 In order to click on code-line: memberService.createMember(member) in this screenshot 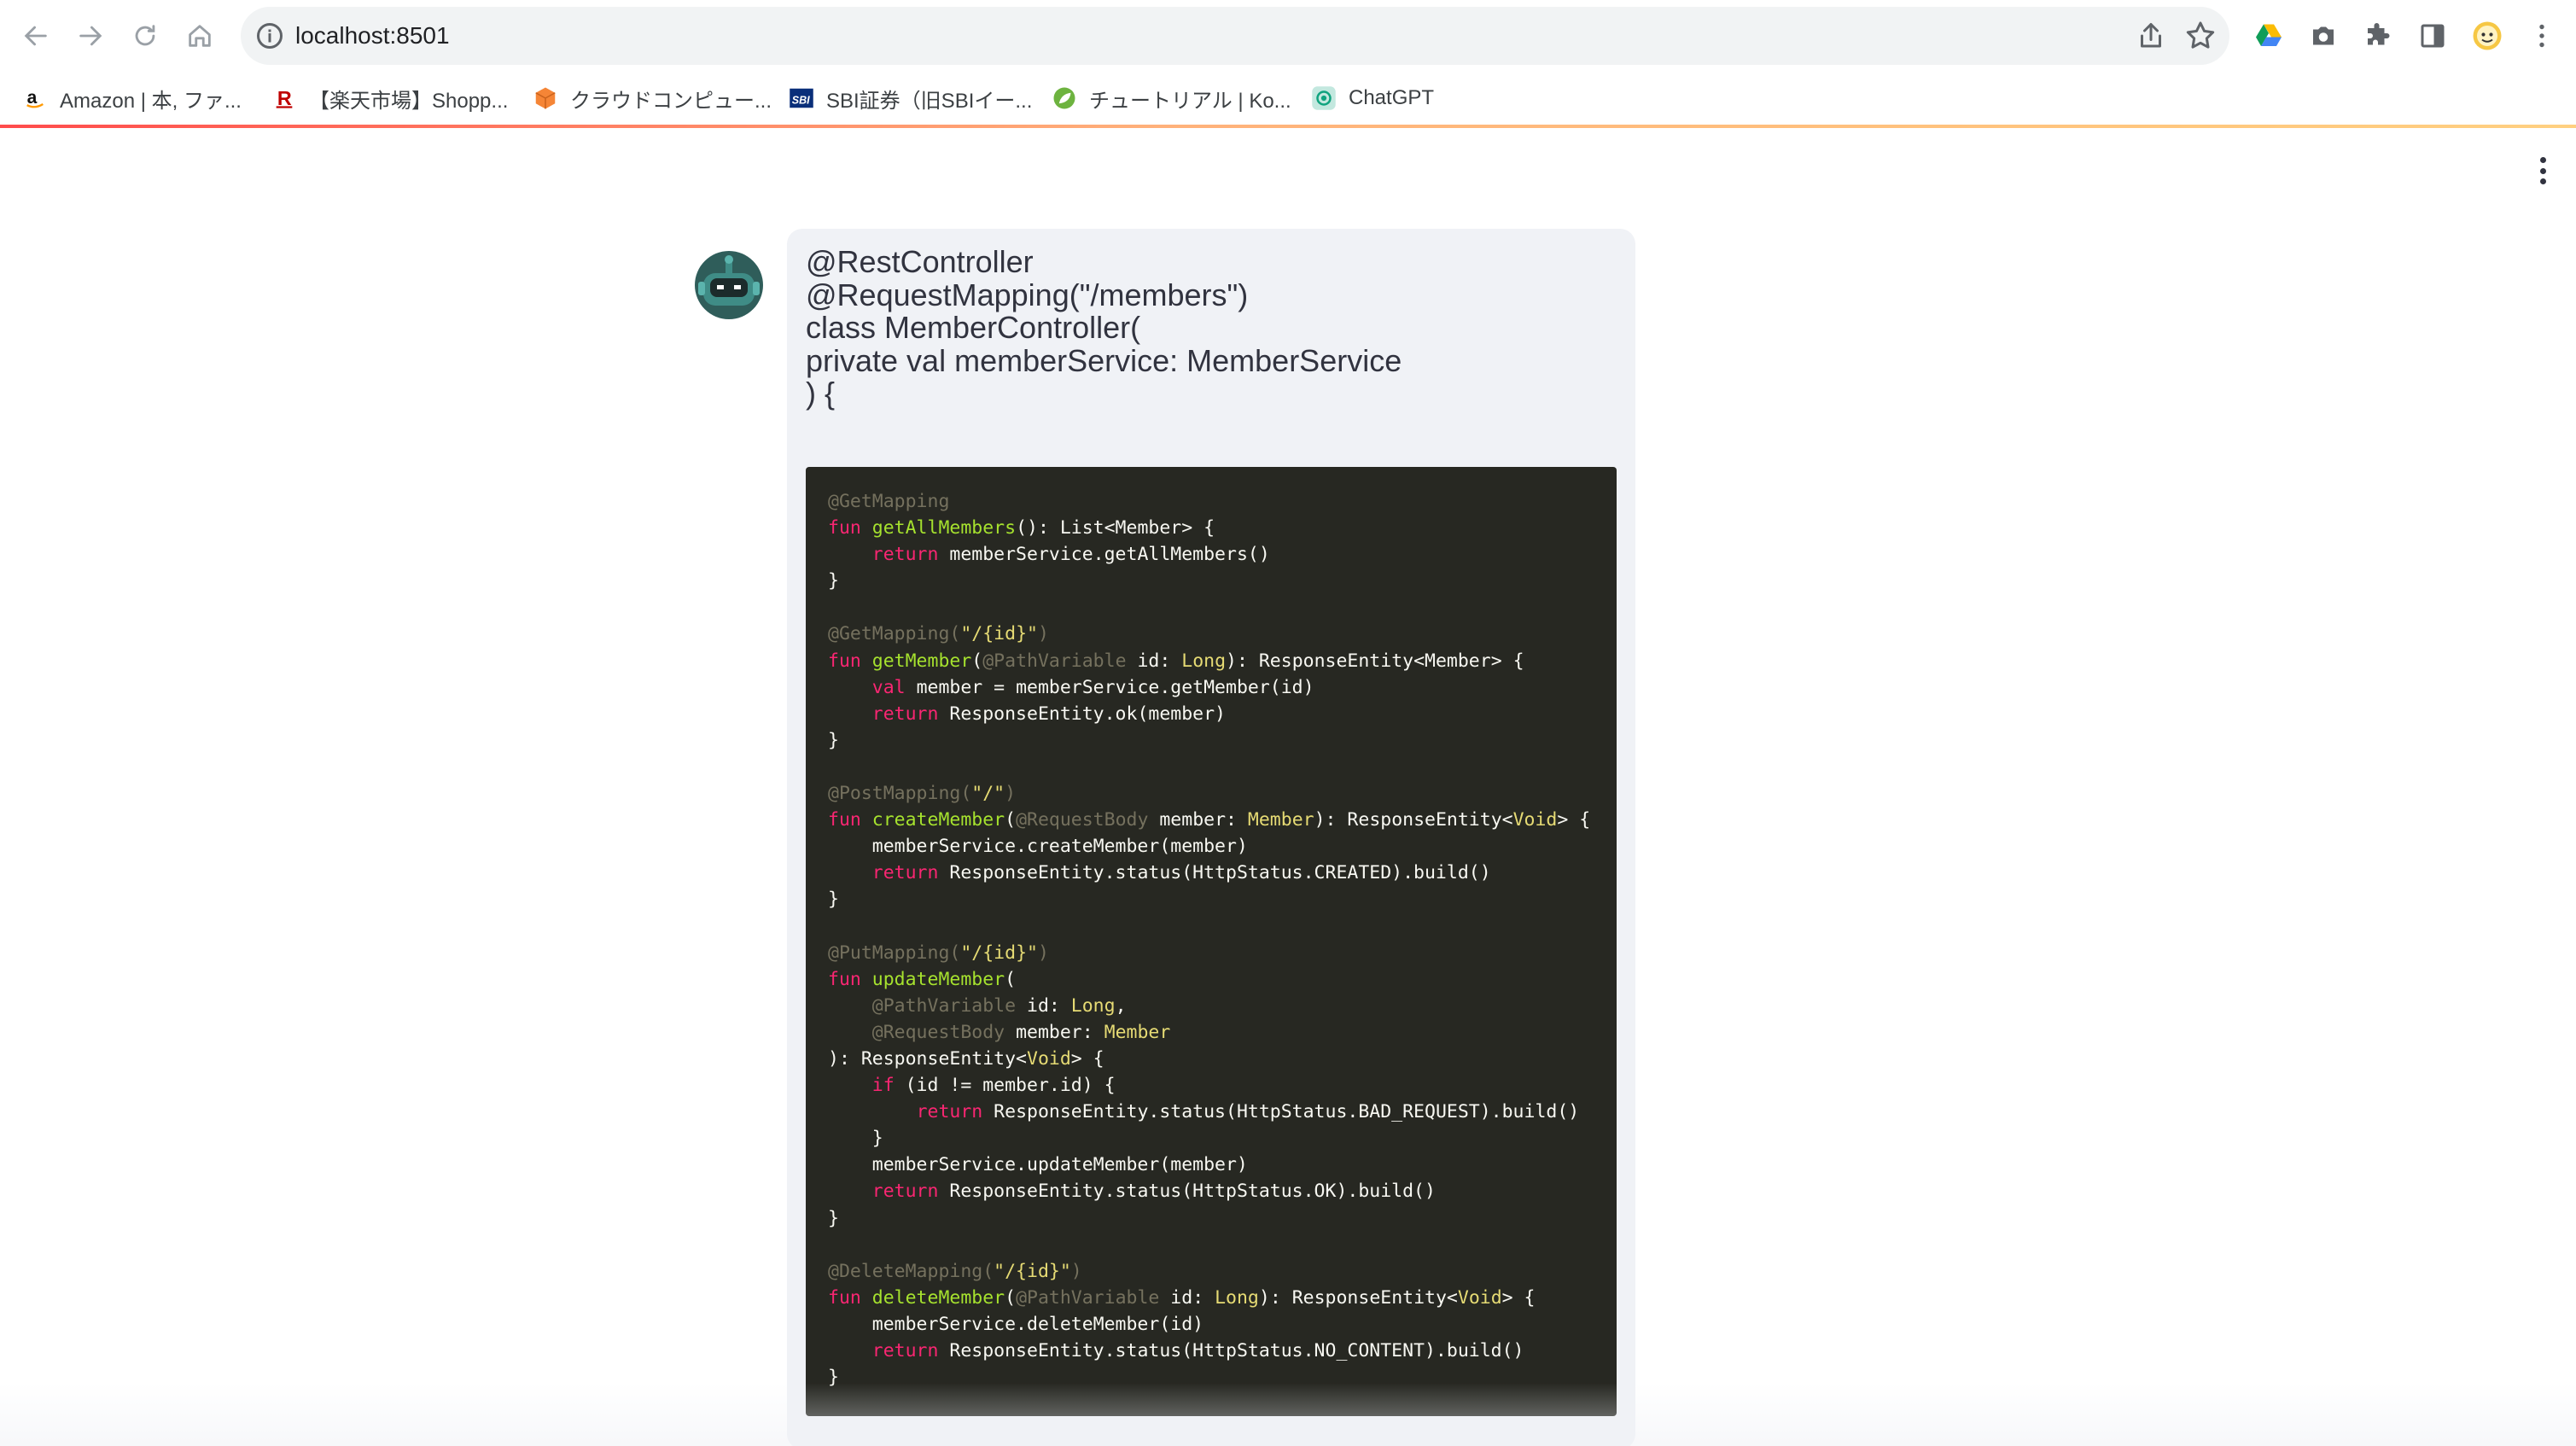, I will do `click(1209, 847)`.